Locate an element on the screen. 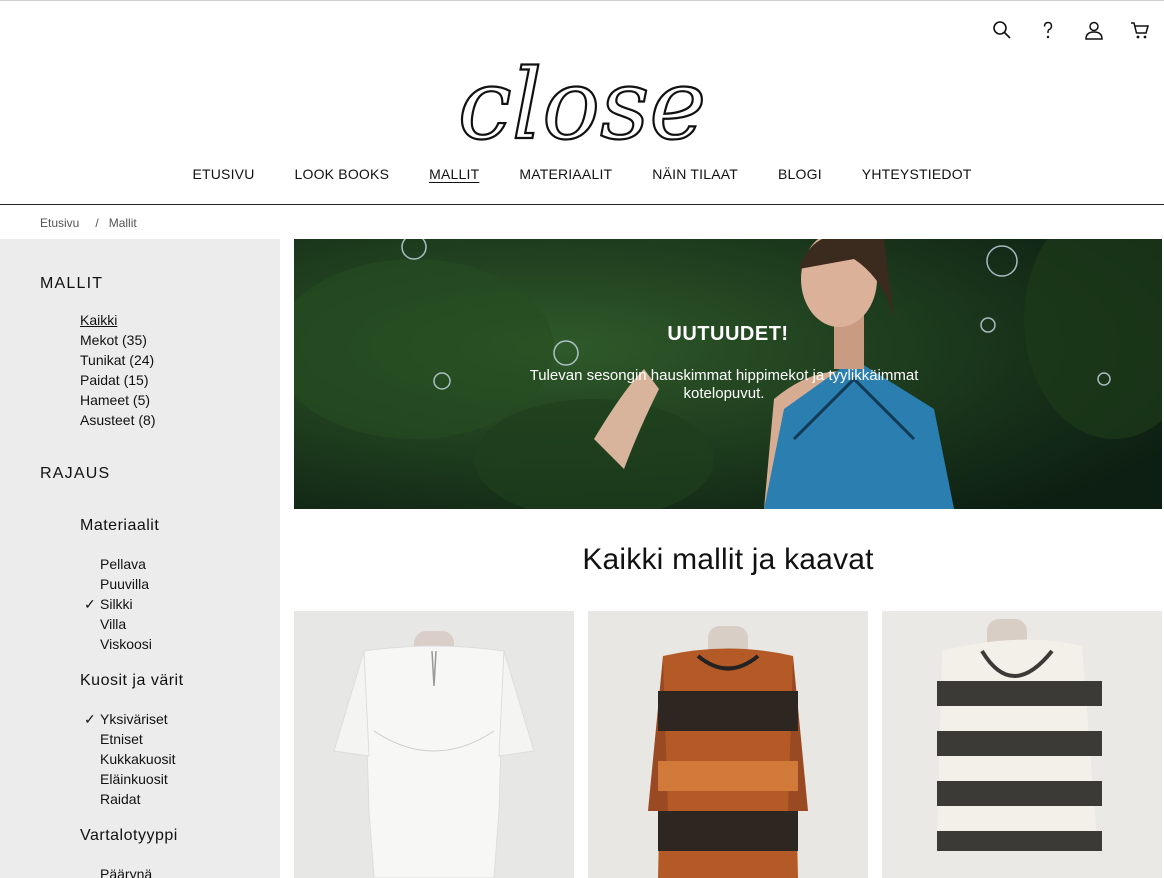 This screenshot has width=1164, height=878. nav-mallit: MALLIT is located at coordinates (454, 174).